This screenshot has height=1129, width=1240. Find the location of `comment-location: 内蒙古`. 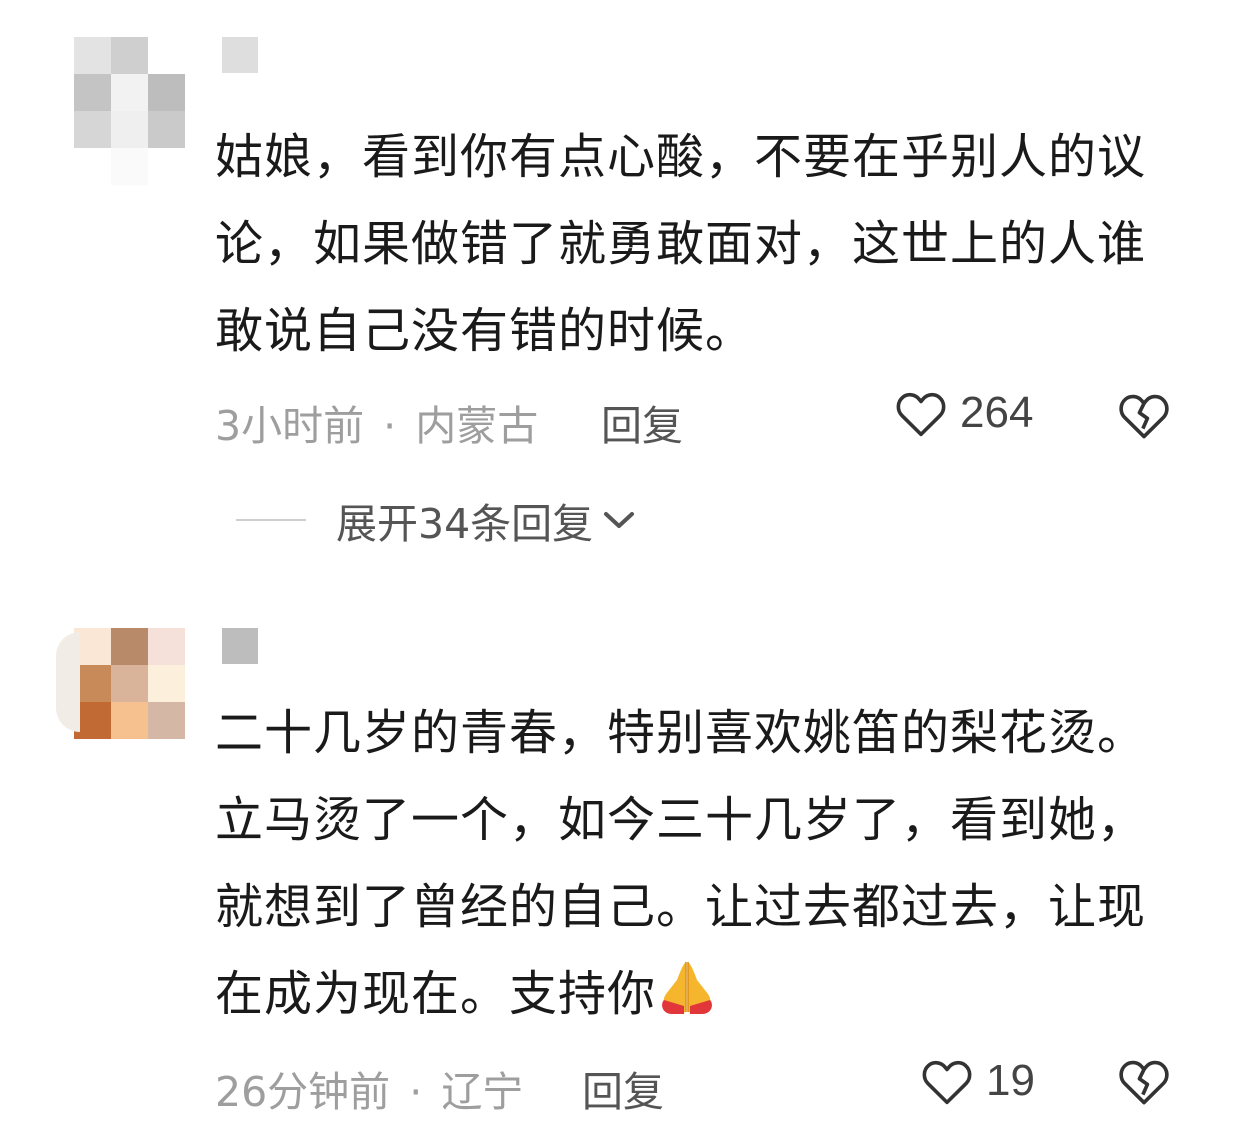

comment-location: 内蒙古 is located at coordinates (477, 426).